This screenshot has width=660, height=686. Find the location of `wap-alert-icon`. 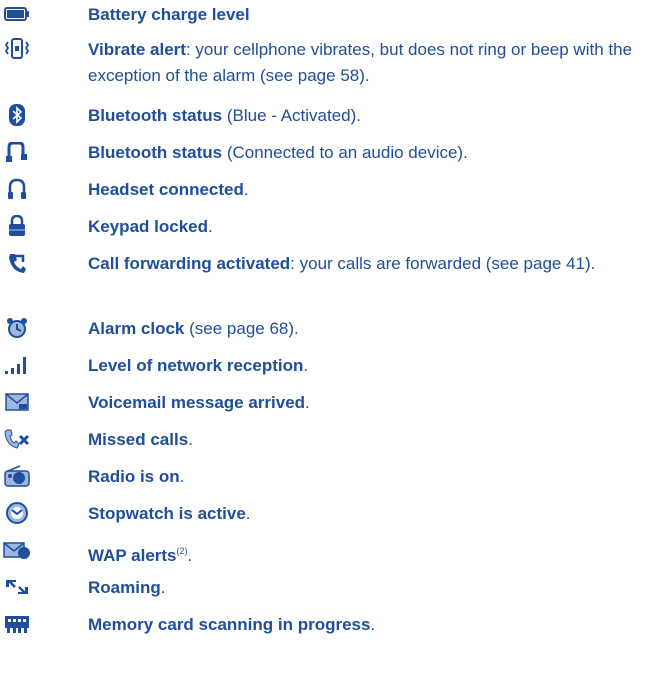

wap-alert-icon is located at coordinates (17, 550).